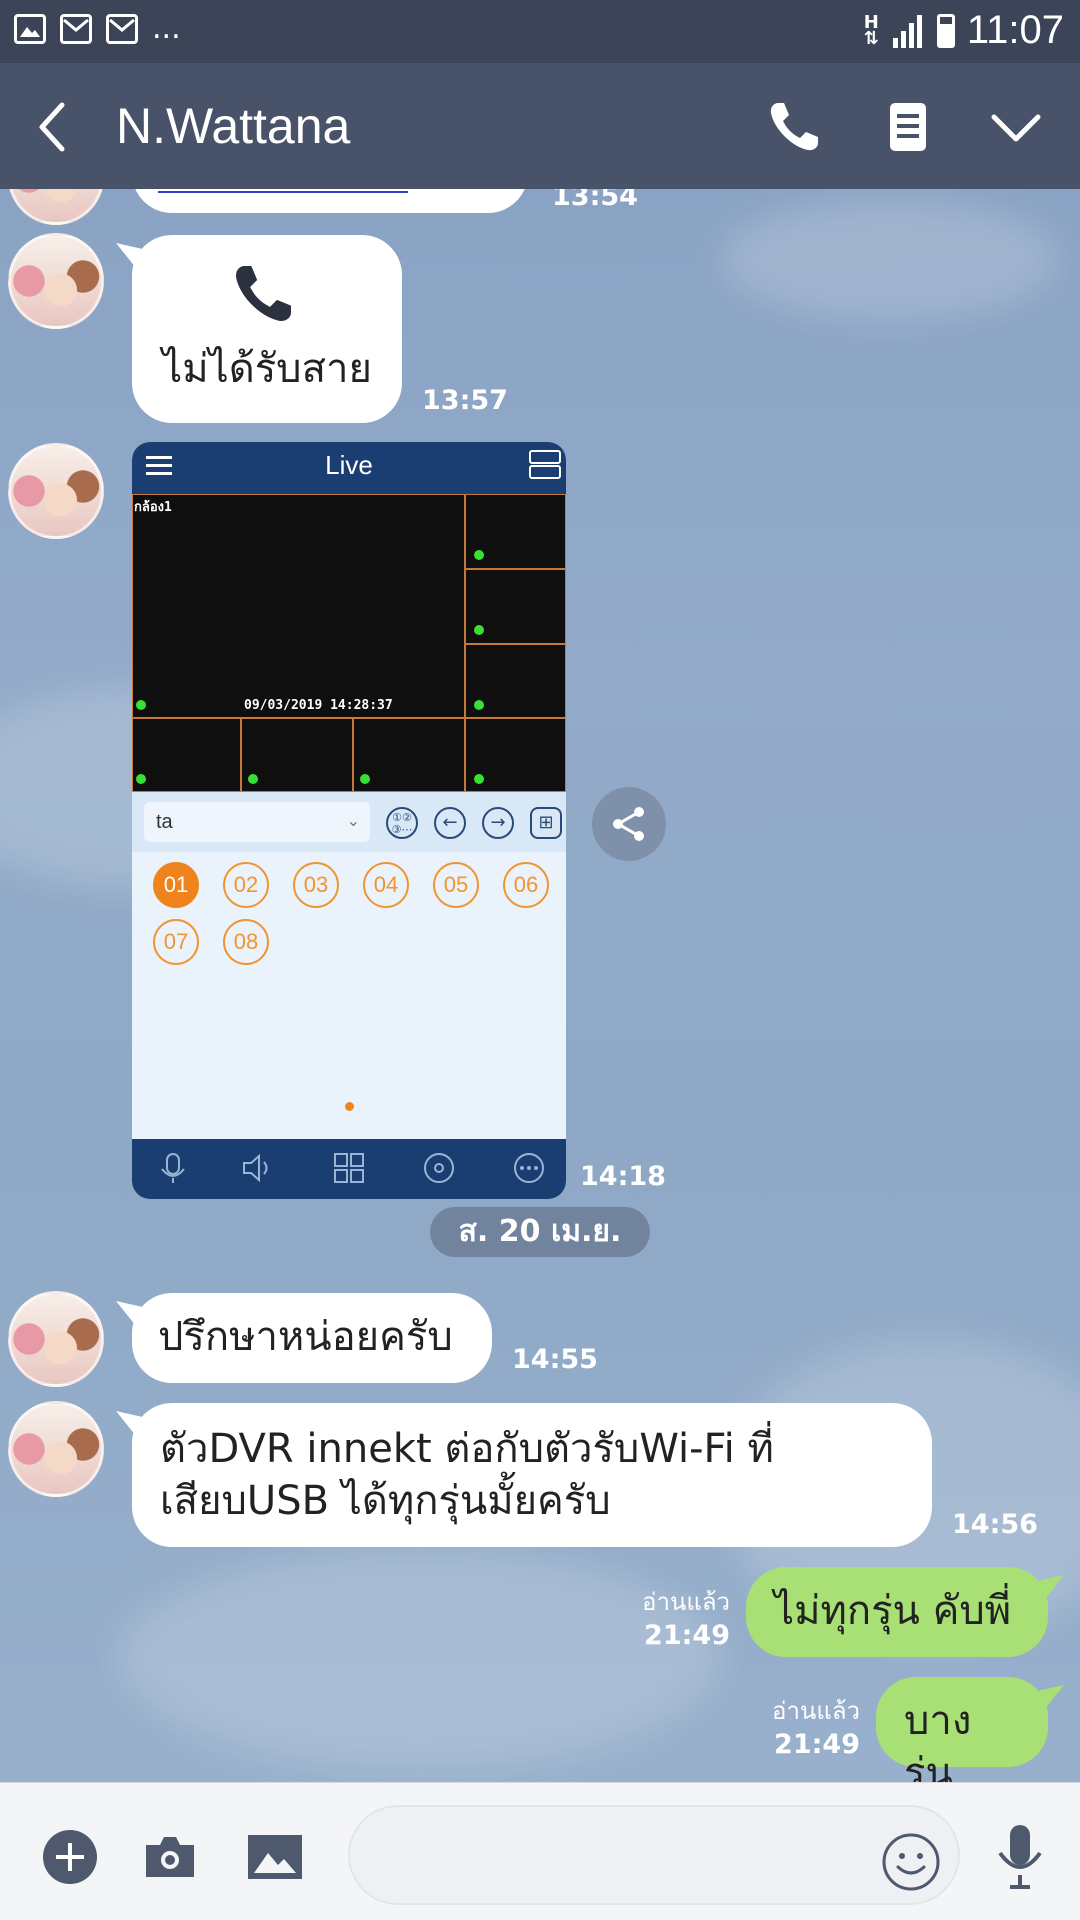 The width and height of the screenshot is (1080, 1920). I want to click on channel-button: 04, so click(386, 885).